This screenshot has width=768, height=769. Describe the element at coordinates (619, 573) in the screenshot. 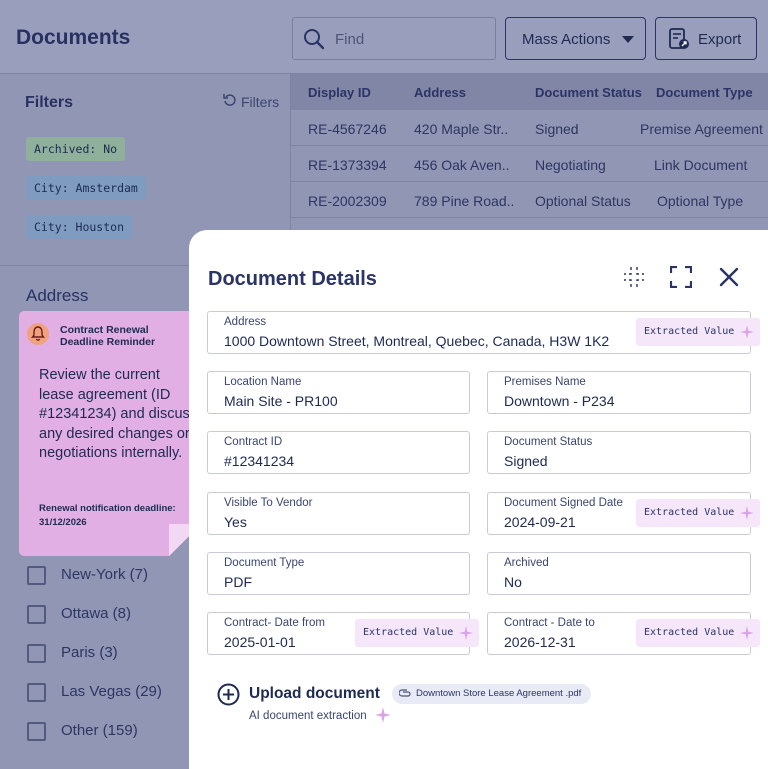

I see `archived-field: Archived No` at that location.